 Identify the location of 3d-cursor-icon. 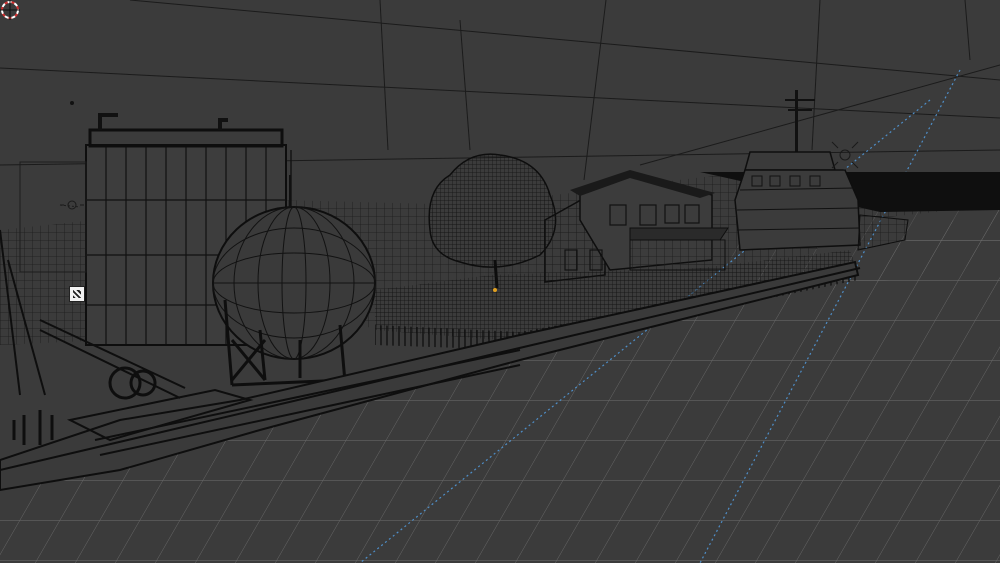
(10, 10).